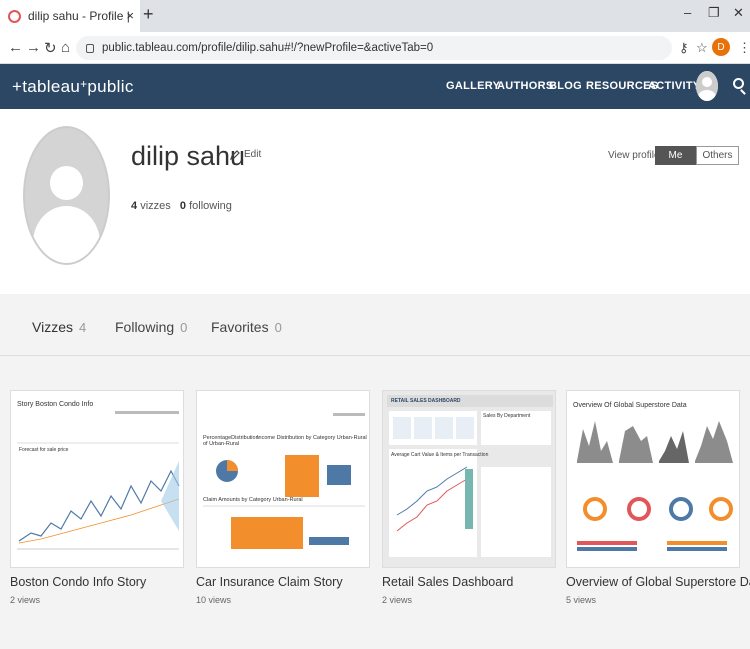 The image size is (750, 649). What do you see at coordinates (717, 155) in the screenshot?
I see `view-as-others-button: Others` at bounding box center [717, 155].